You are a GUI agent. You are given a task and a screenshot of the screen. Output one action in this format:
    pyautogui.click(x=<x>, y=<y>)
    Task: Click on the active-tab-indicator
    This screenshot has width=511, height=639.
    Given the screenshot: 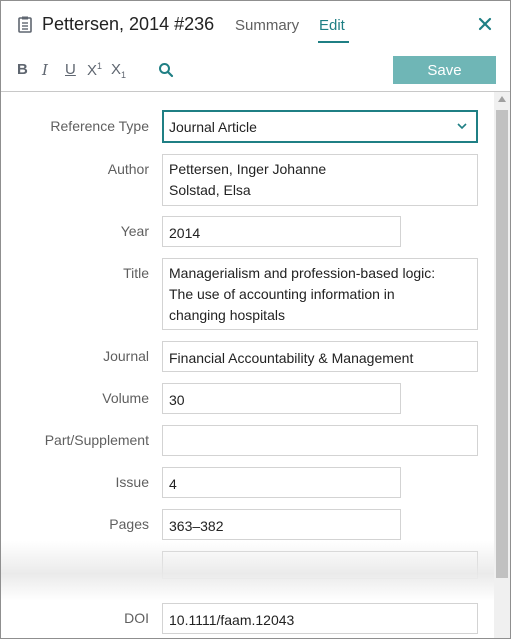 What is the action you would take?
    pyautogui.click(x=333, y=42)
    